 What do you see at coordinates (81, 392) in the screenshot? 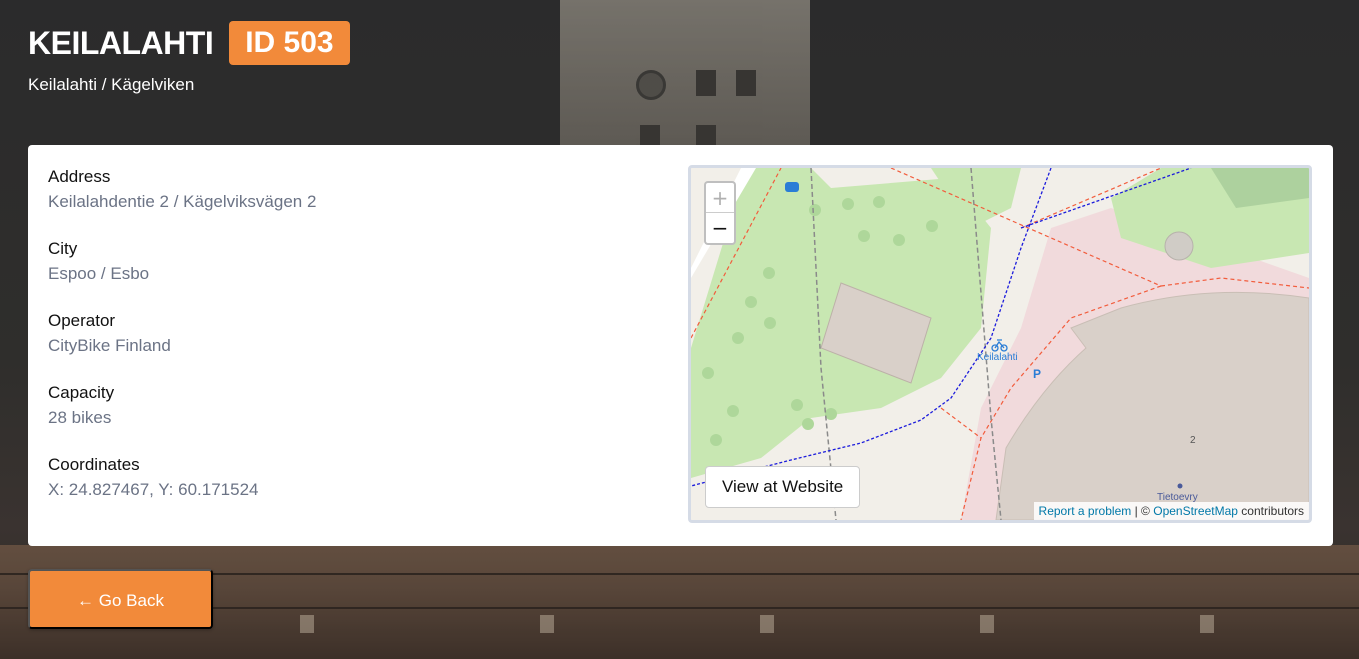
I see `field-label: Capacity` at bounding box center [81, 392].